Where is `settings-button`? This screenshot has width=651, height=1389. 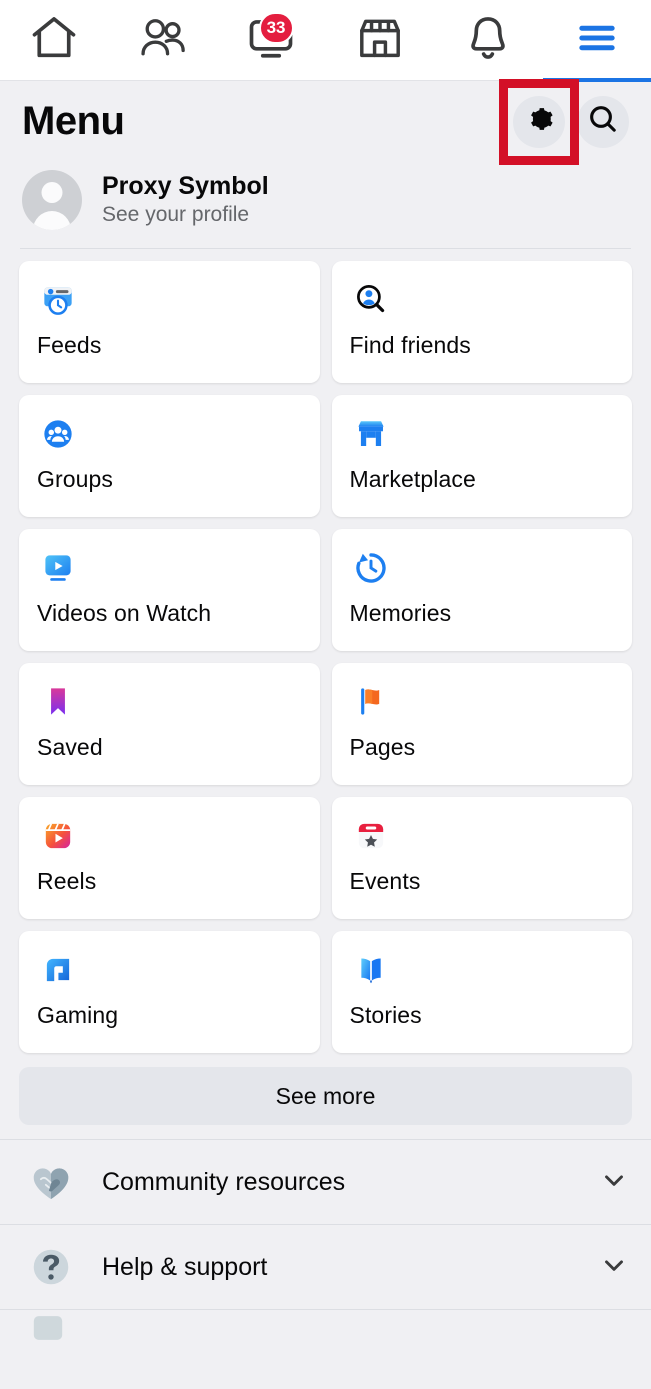
settings-button is located at coordinates (539, 121).